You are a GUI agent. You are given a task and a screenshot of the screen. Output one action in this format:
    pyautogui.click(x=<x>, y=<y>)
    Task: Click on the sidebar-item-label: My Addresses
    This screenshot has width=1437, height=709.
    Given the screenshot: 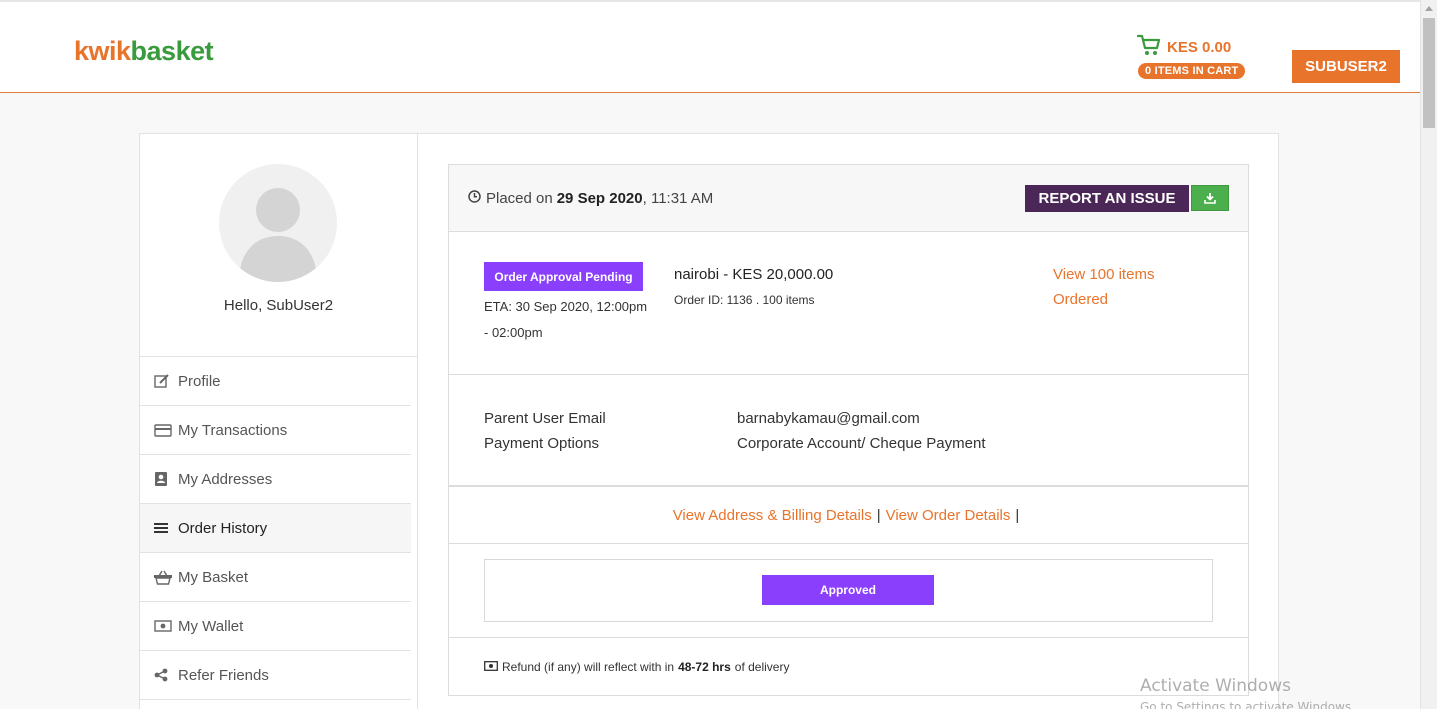 What is the action you would take?
    pyautogui.click(x=225, y=479)
    